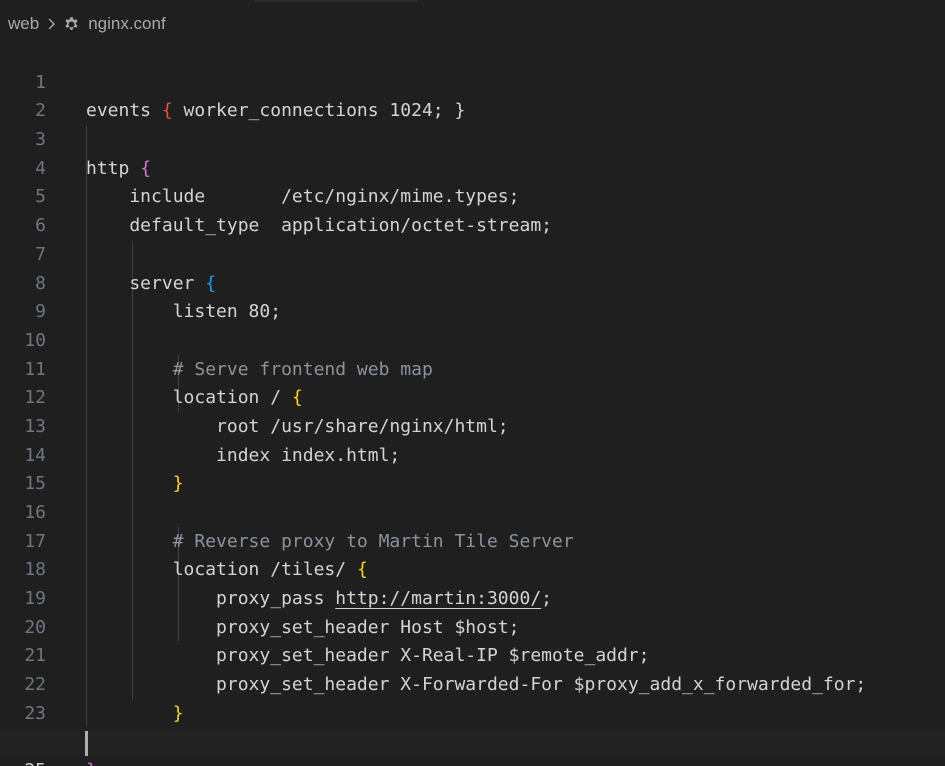 Image resolution: width=945 pixels, height=766 pixels. I want to click on code-line: 1 events { worker_connections 1024; }, so click(472, 81).